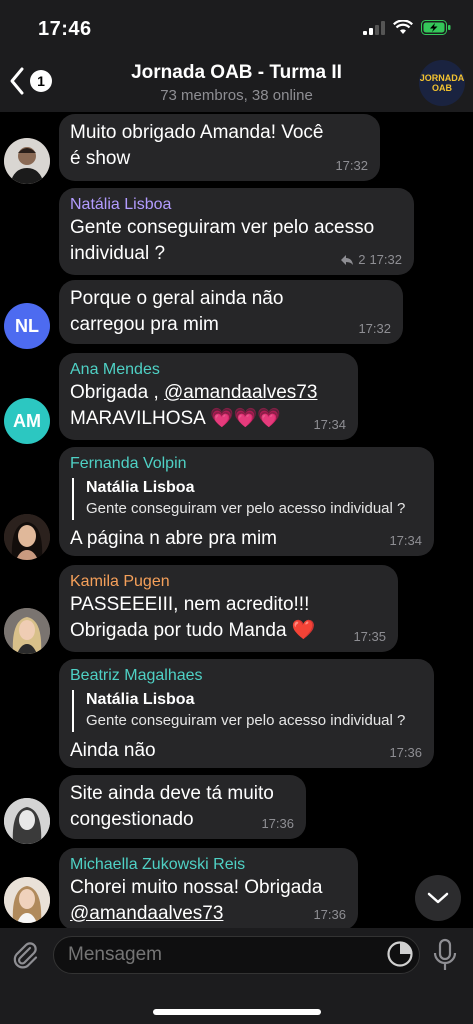  What do you see at coordinates (197, 145) in the screenshot?
I see `message-text: Muito obrigado Amanda! Você é show` at bounding box center [197, 145].